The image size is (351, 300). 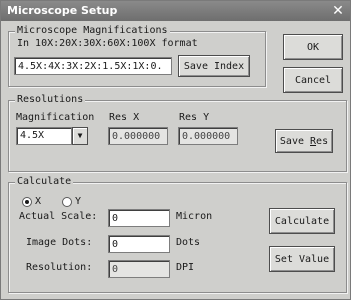 I want to click on resolution-unit: DPI, so click(x=185, y=267).